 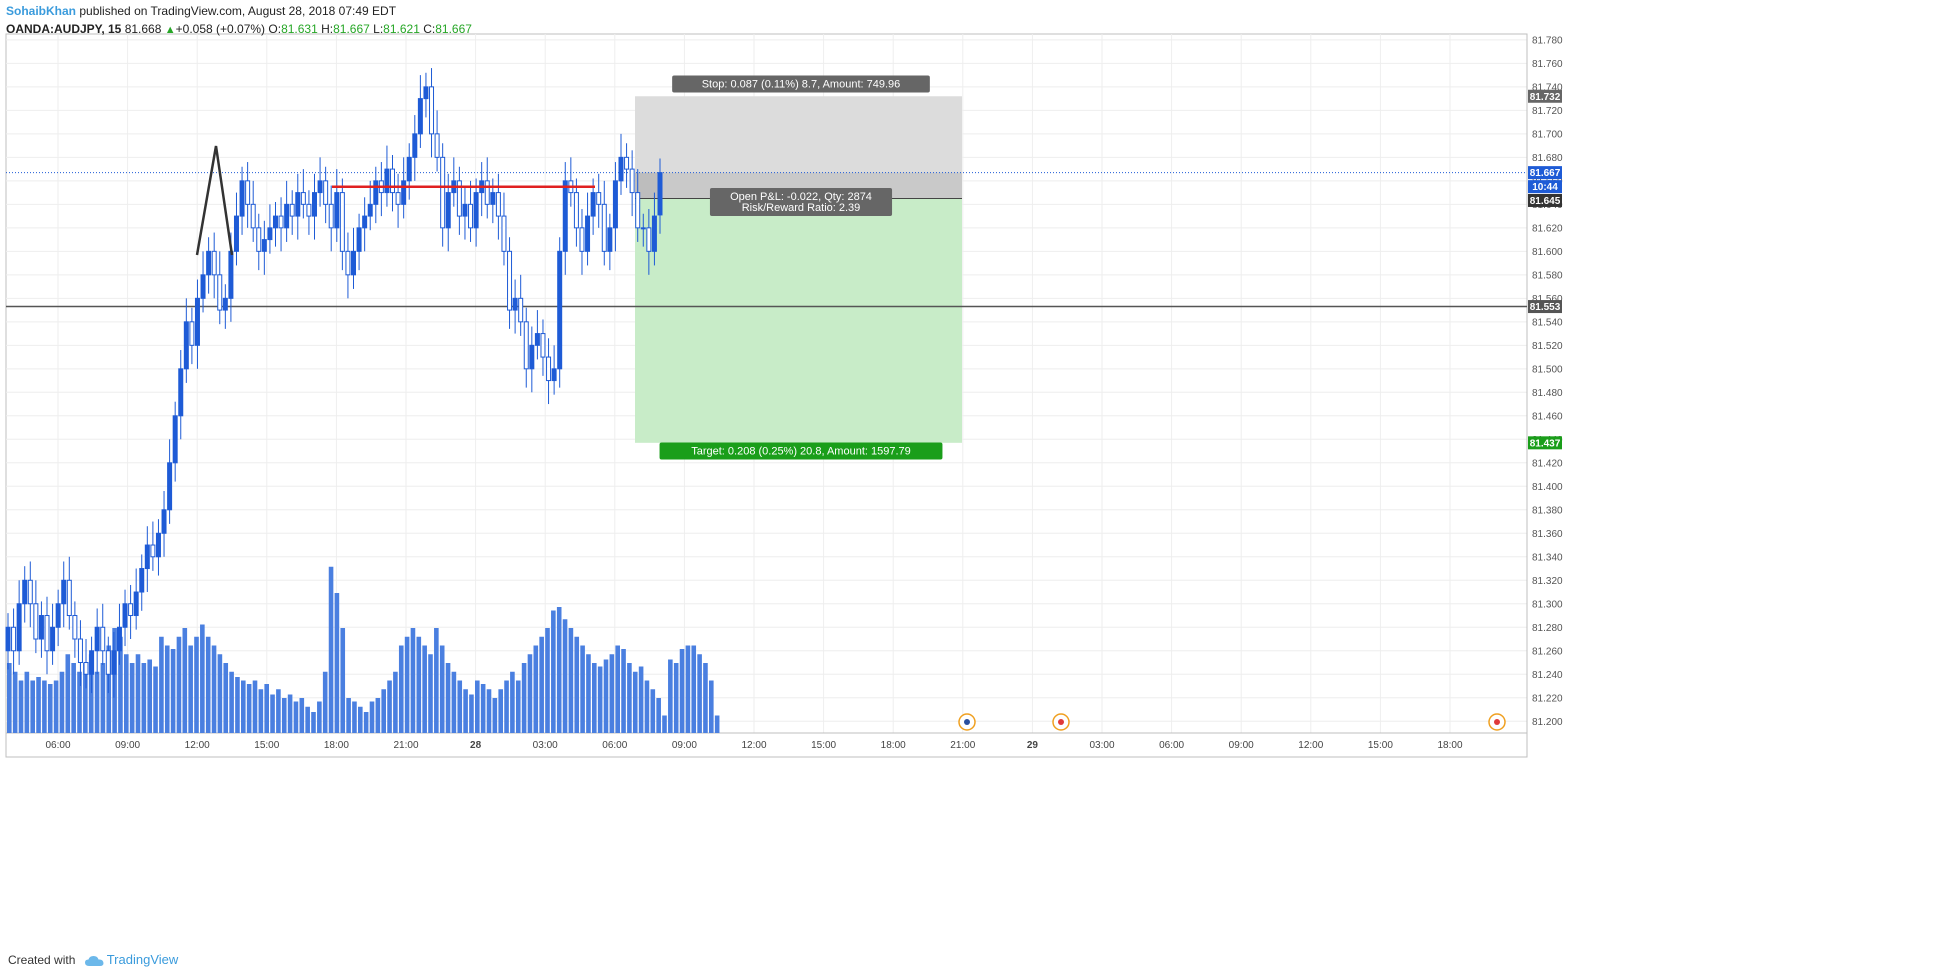 I want to click on x-tick-label: 06:00, so click(x=614, y=745).